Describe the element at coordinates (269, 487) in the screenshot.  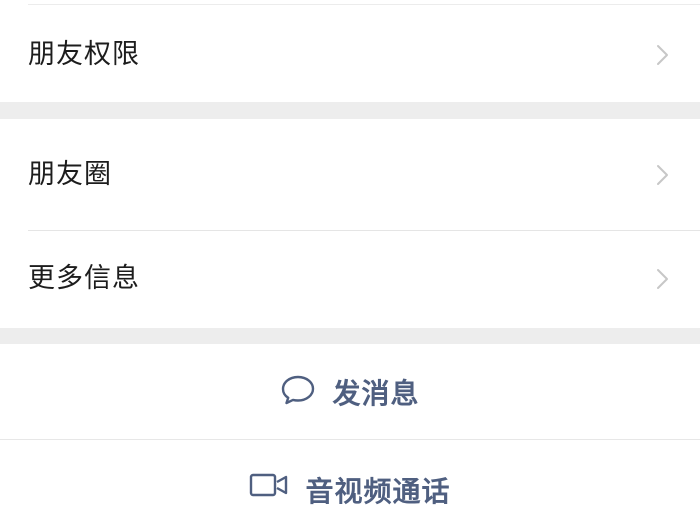
I see `video-camera-icon` at that location.